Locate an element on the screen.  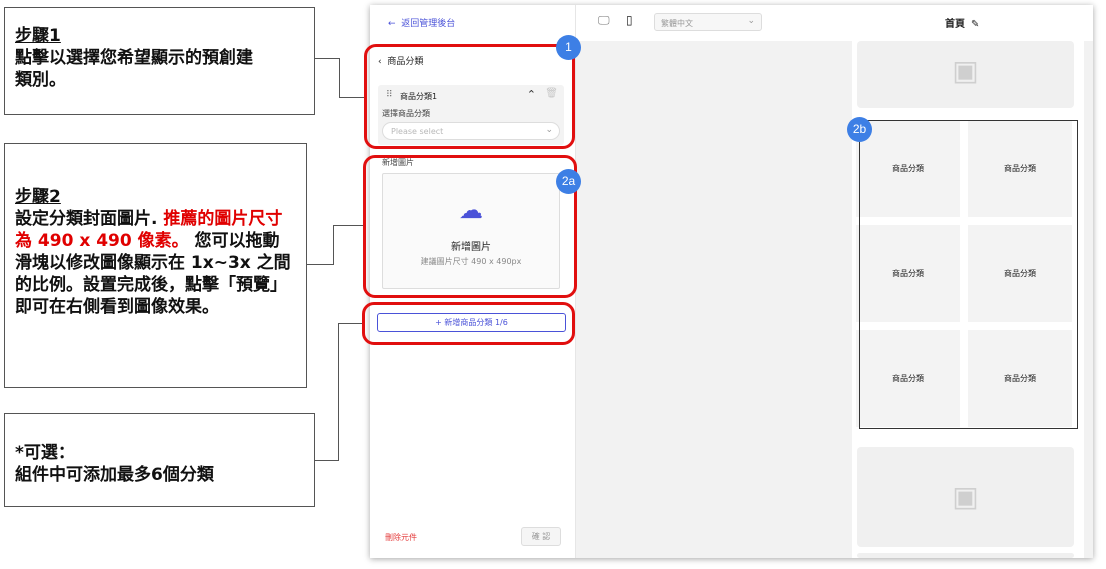
arrow-left-icon: ← is located at coordinates (392, 24).